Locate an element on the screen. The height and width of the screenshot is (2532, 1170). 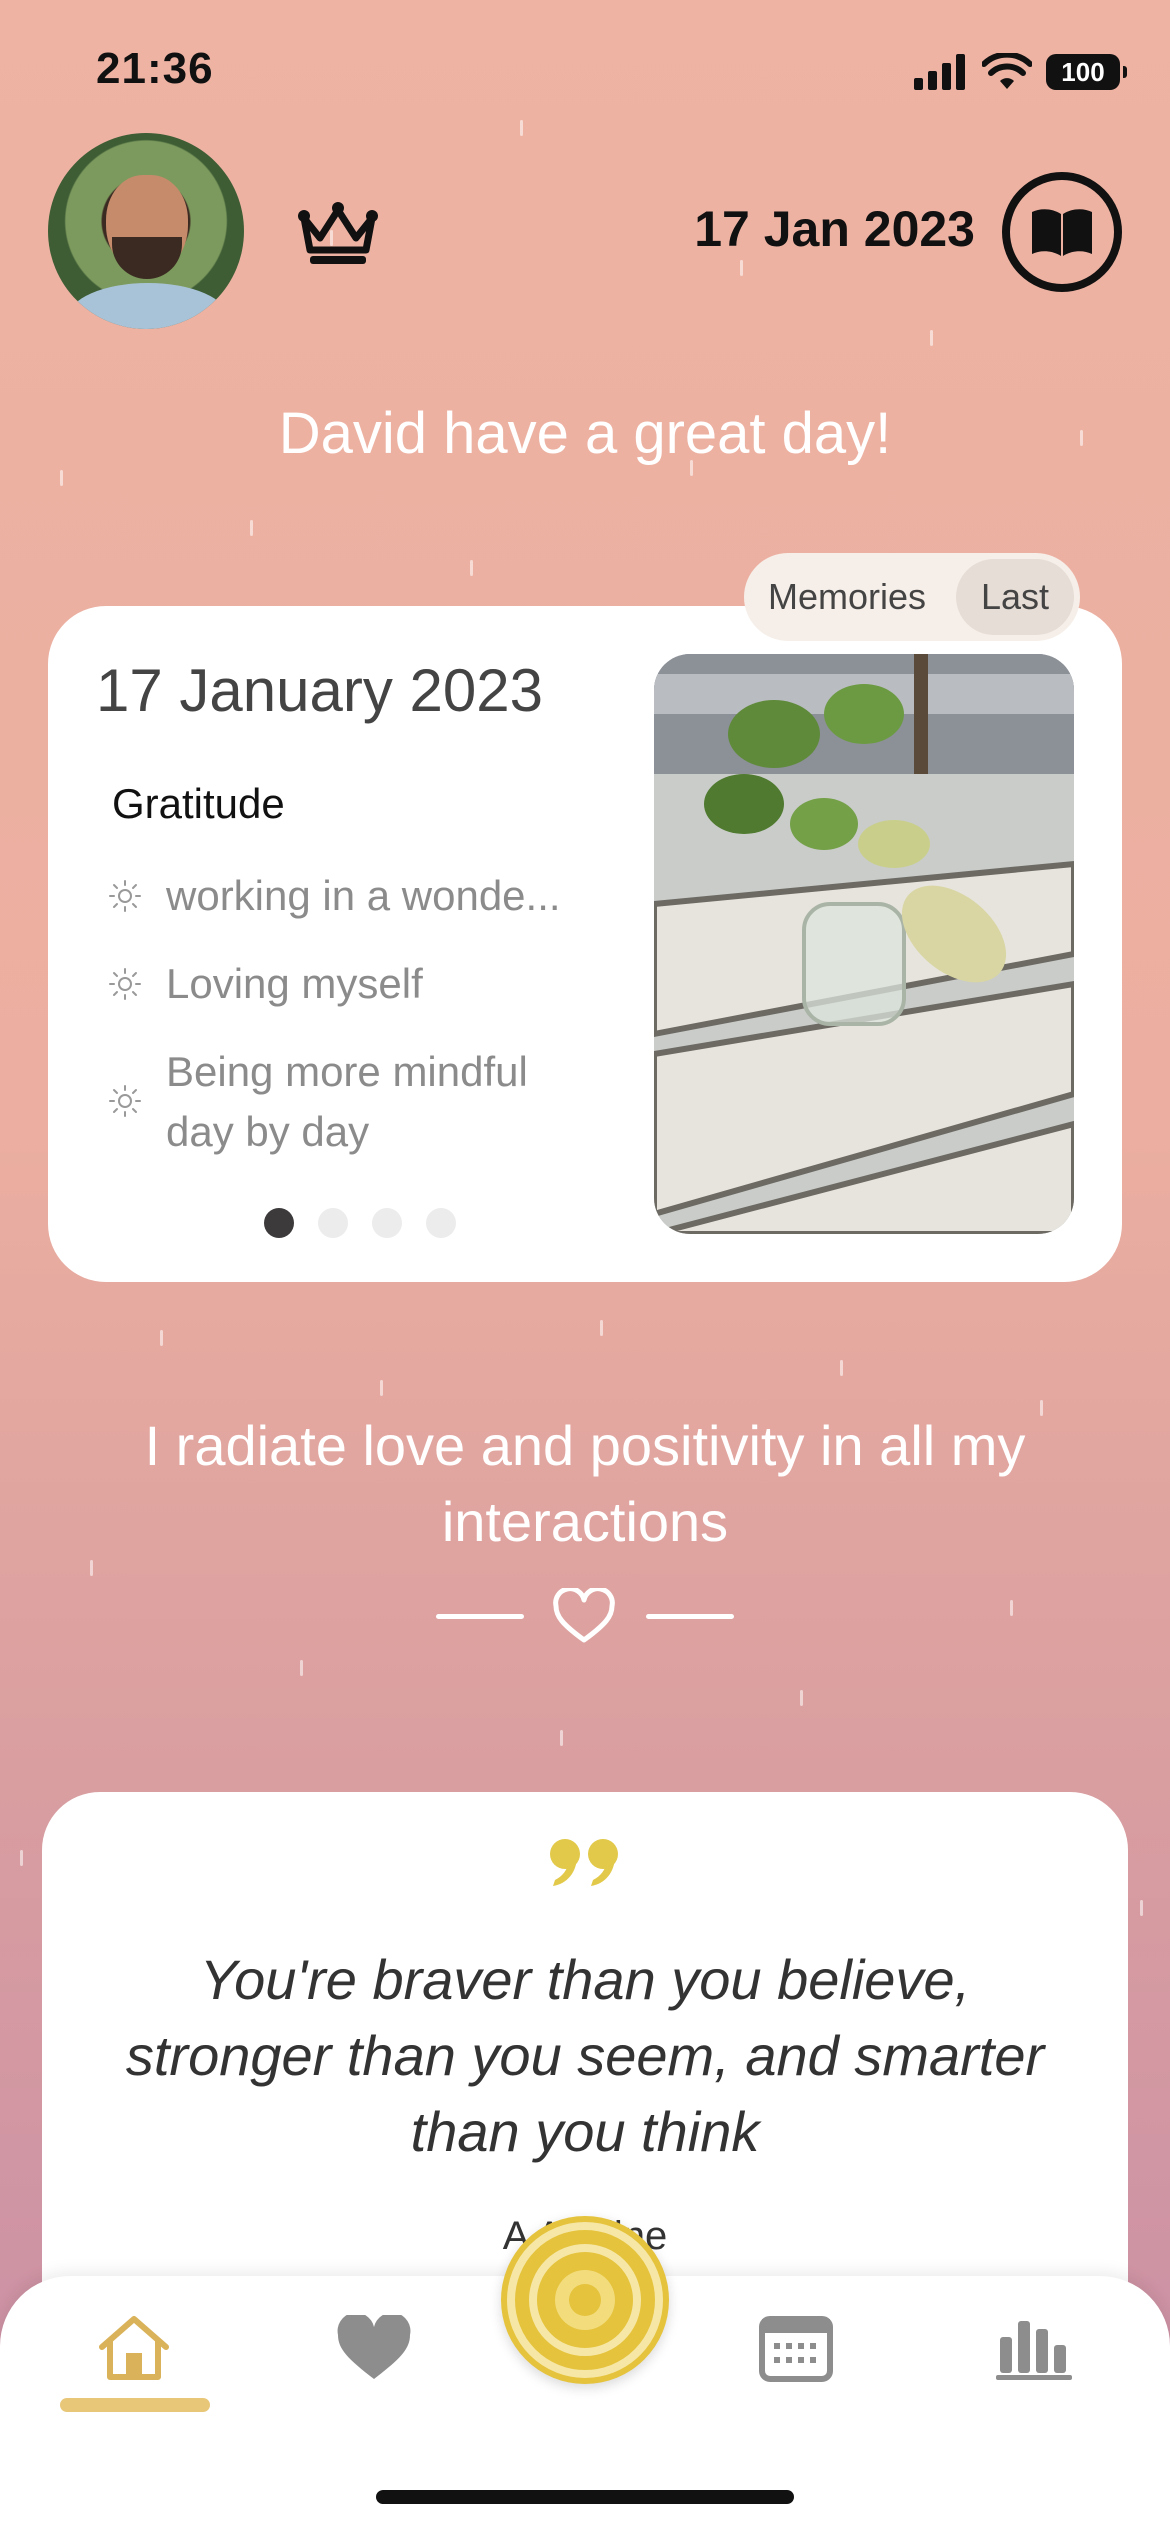
heart-outline-icon is located at coordinates (584, 1617).